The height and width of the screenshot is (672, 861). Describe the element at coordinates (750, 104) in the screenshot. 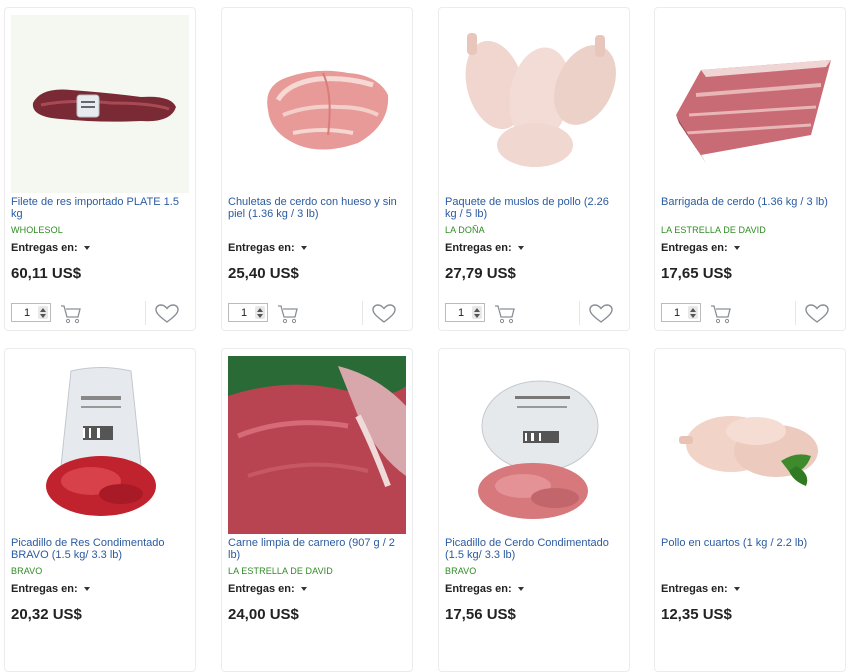

I see `product-image-pork-belly` at that location.